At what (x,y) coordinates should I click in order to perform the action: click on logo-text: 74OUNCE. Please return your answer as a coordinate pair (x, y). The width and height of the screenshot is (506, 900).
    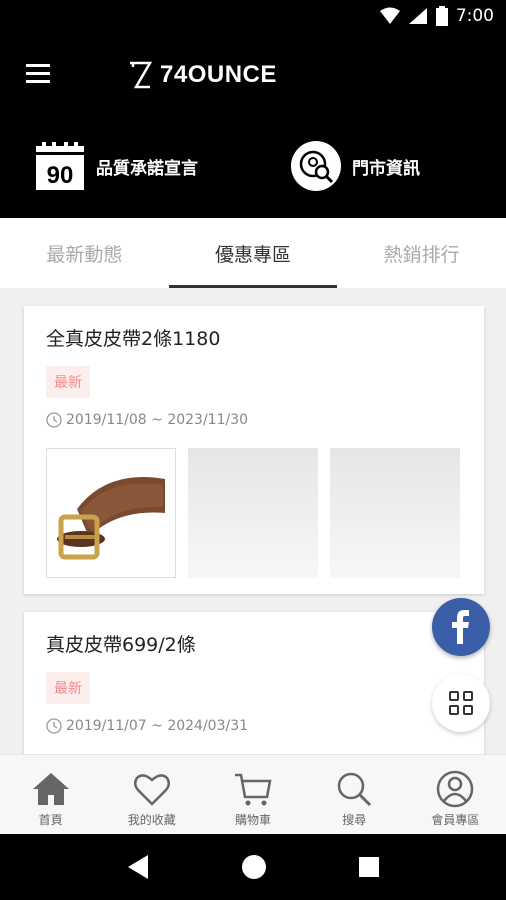
    Looking at the image, I should click on (218, 74).